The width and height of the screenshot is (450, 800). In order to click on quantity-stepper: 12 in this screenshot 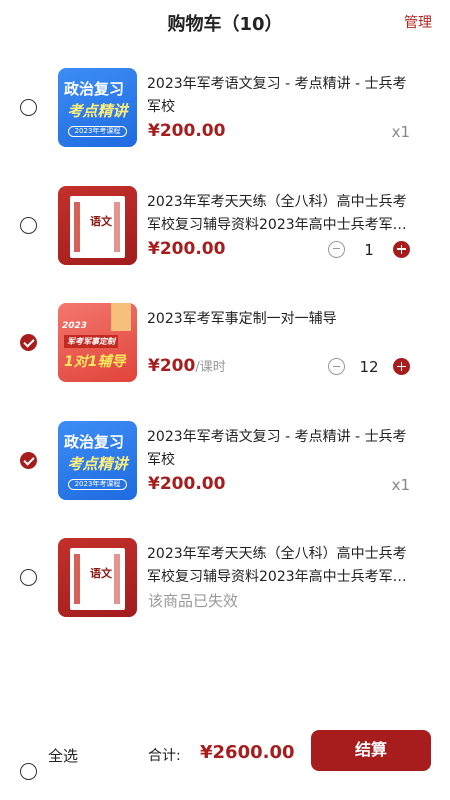, I will do `click(369, 368)`.